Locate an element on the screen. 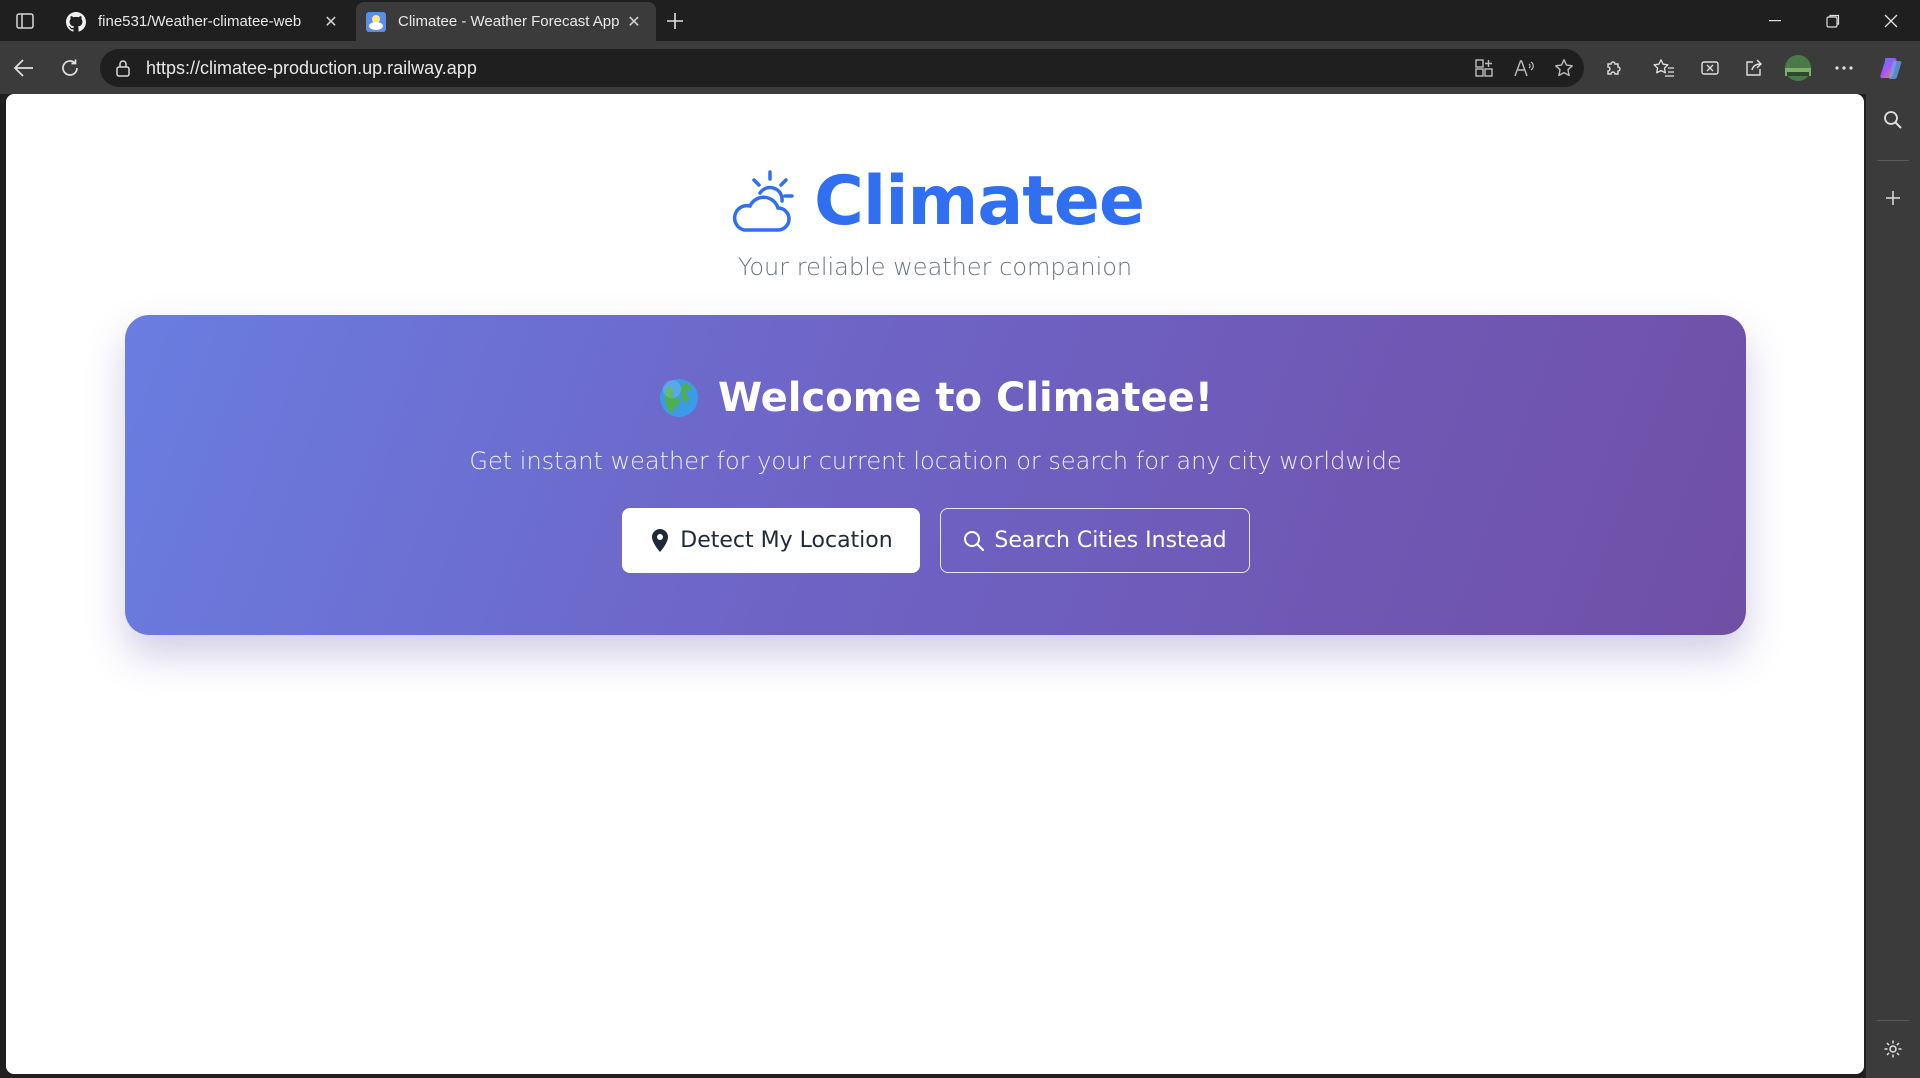 The image size is (1920, 1078). cloud-sun-icon is located at coordinates (763, 200).